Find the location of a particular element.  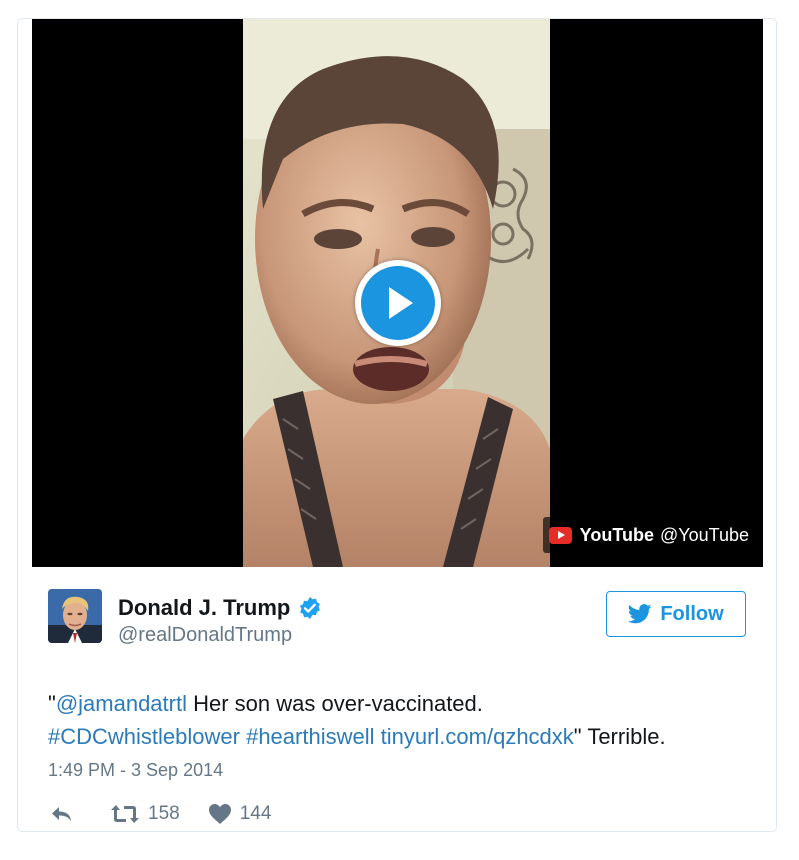

follow-label: Follow is located at coordinates (692, 613).